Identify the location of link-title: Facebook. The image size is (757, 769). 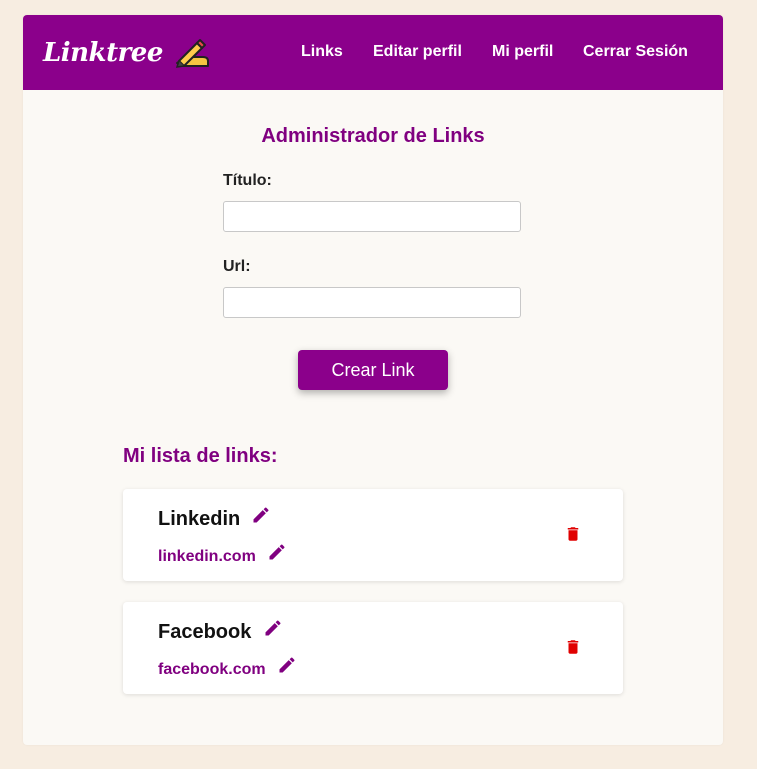
(205, 632).